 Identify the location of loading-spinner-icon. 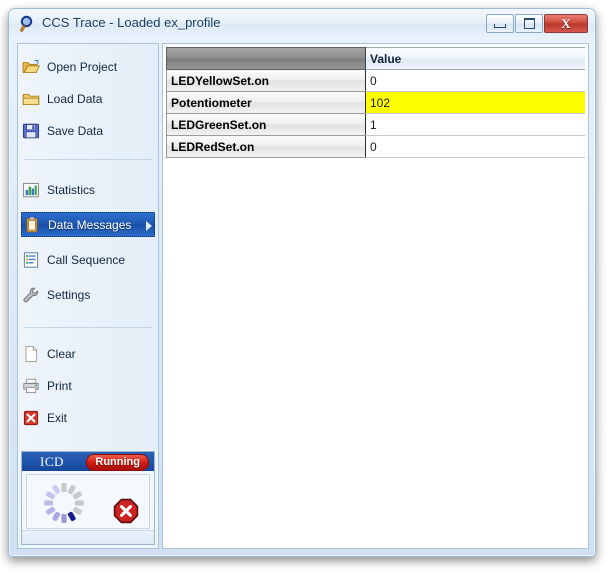
(64, 505).